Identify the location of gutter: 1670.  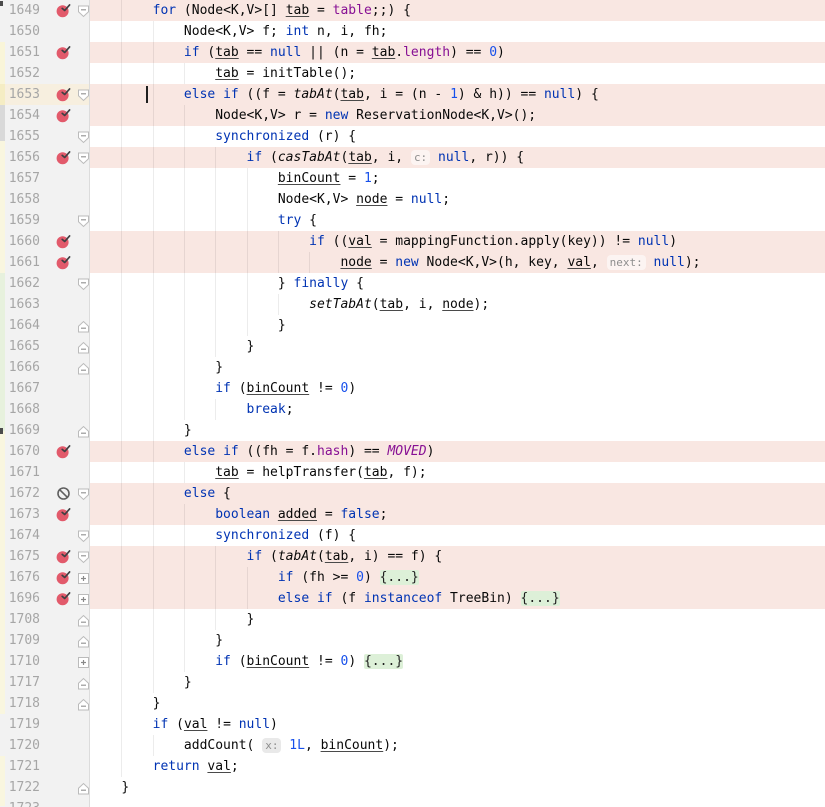
(45, 451).